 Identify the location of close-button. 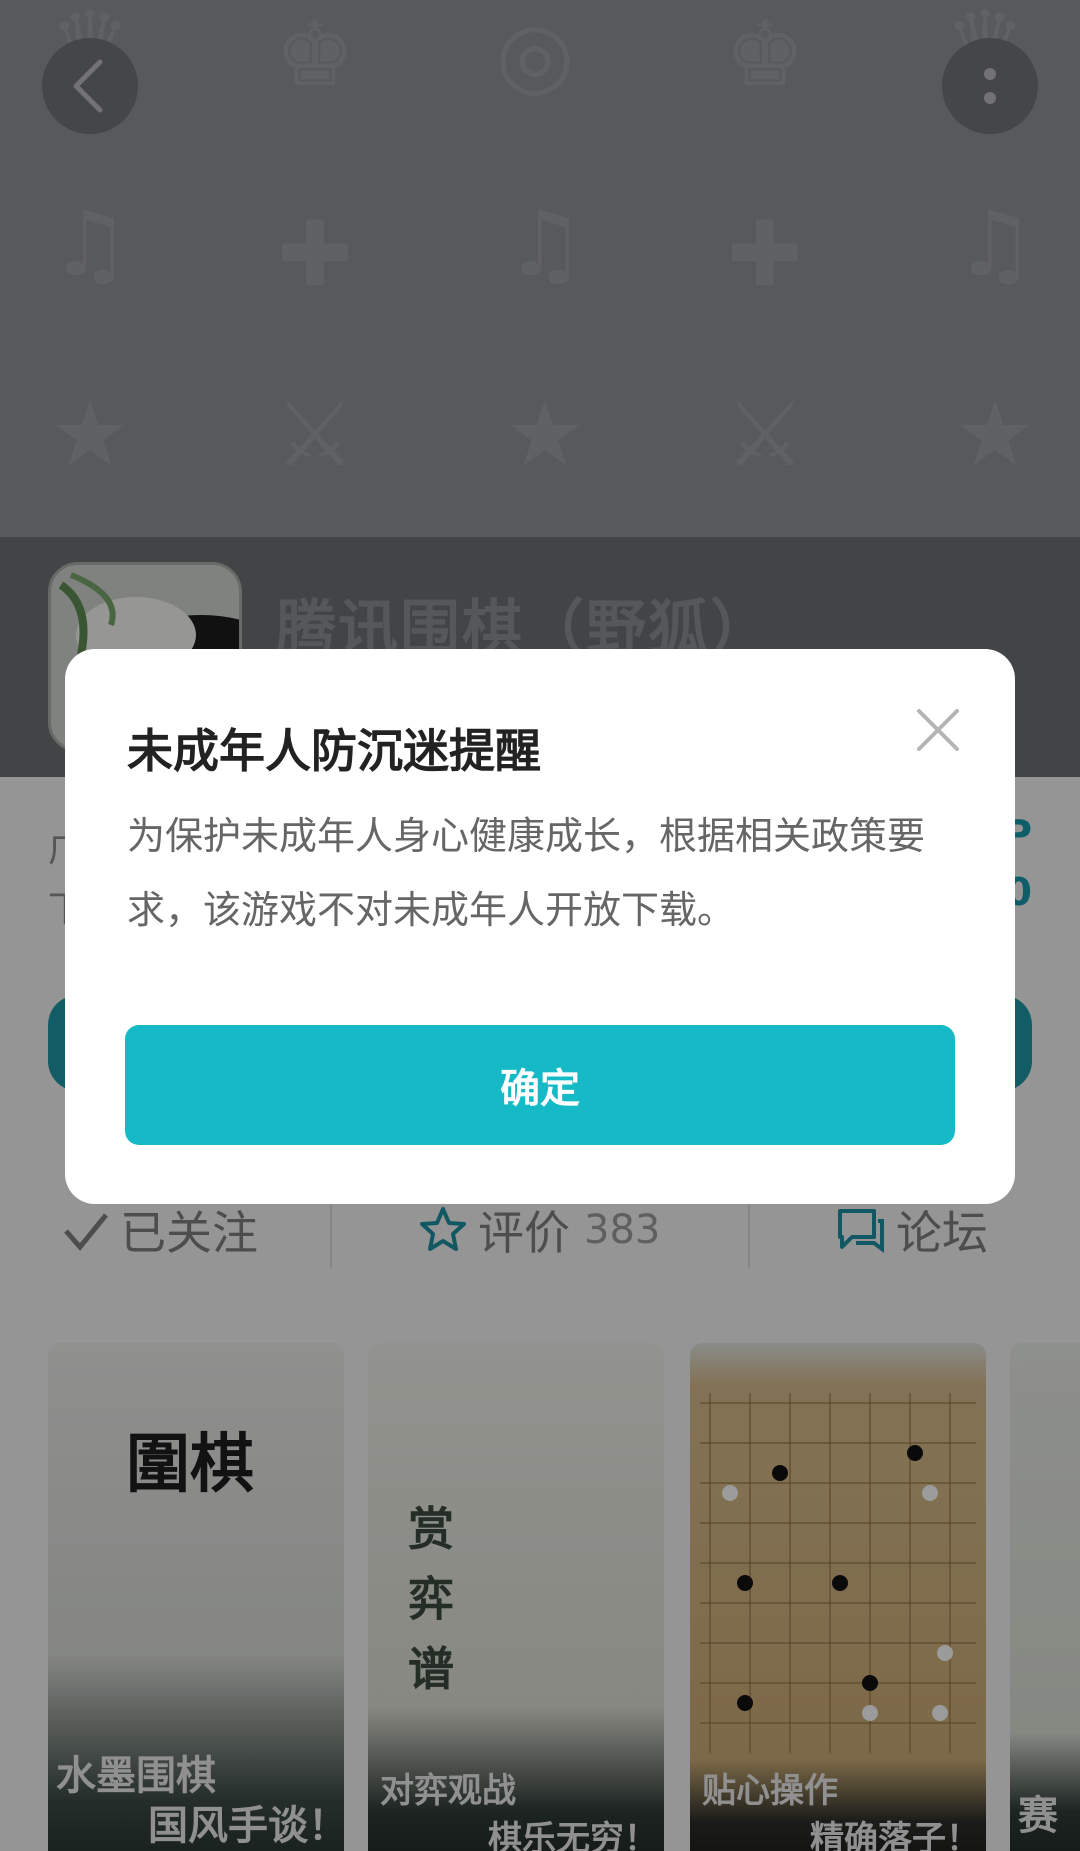
(938, 730).